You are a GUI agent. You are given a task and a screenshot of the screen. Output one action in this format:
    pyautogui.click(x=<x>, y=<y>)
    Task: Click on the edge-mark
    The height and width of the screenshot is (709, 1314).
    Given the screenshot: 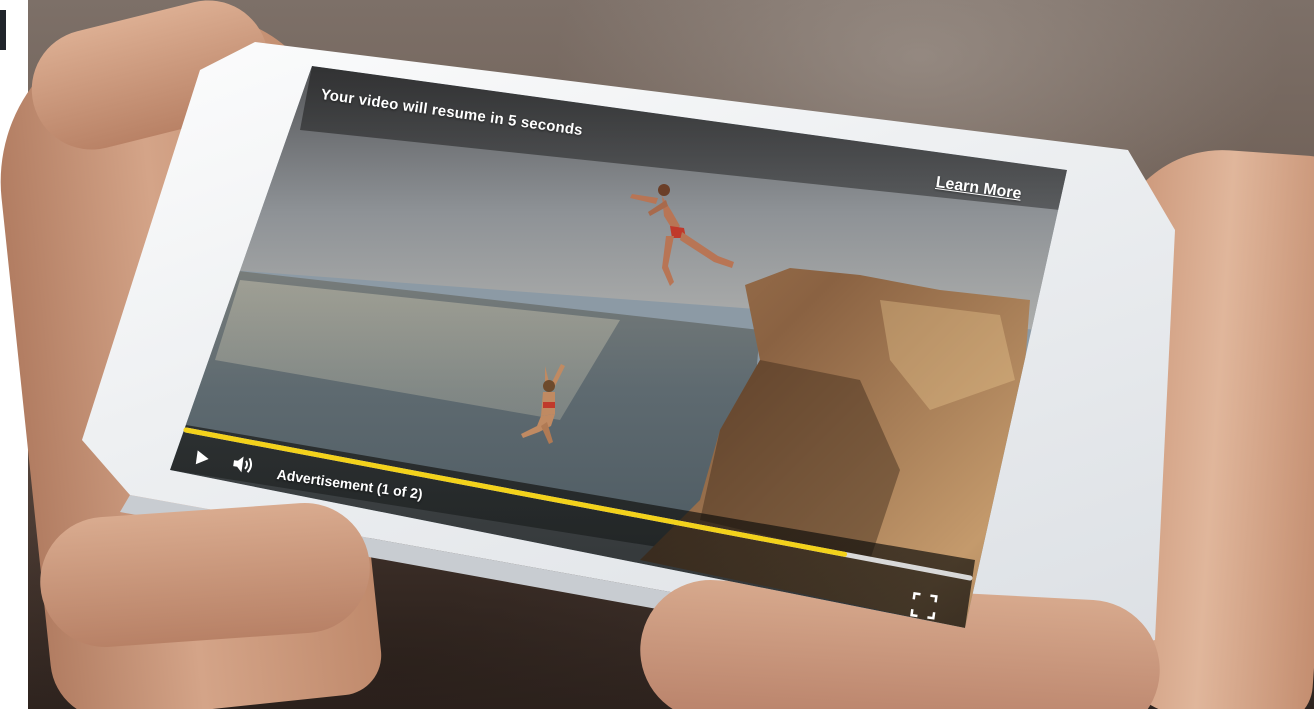 What is the action you would take?
    pyautogui.click(x=3, y=30)
    